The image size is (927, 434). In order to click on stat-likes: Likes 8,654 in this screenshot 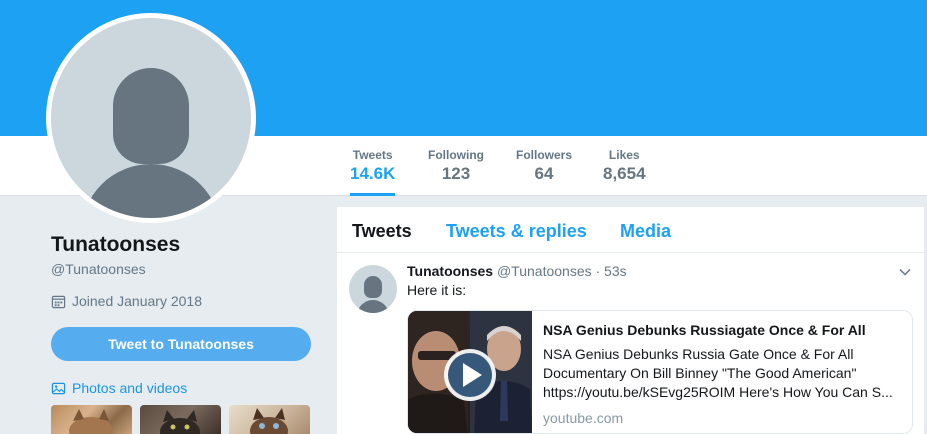, I will do `click(624, 167)`.